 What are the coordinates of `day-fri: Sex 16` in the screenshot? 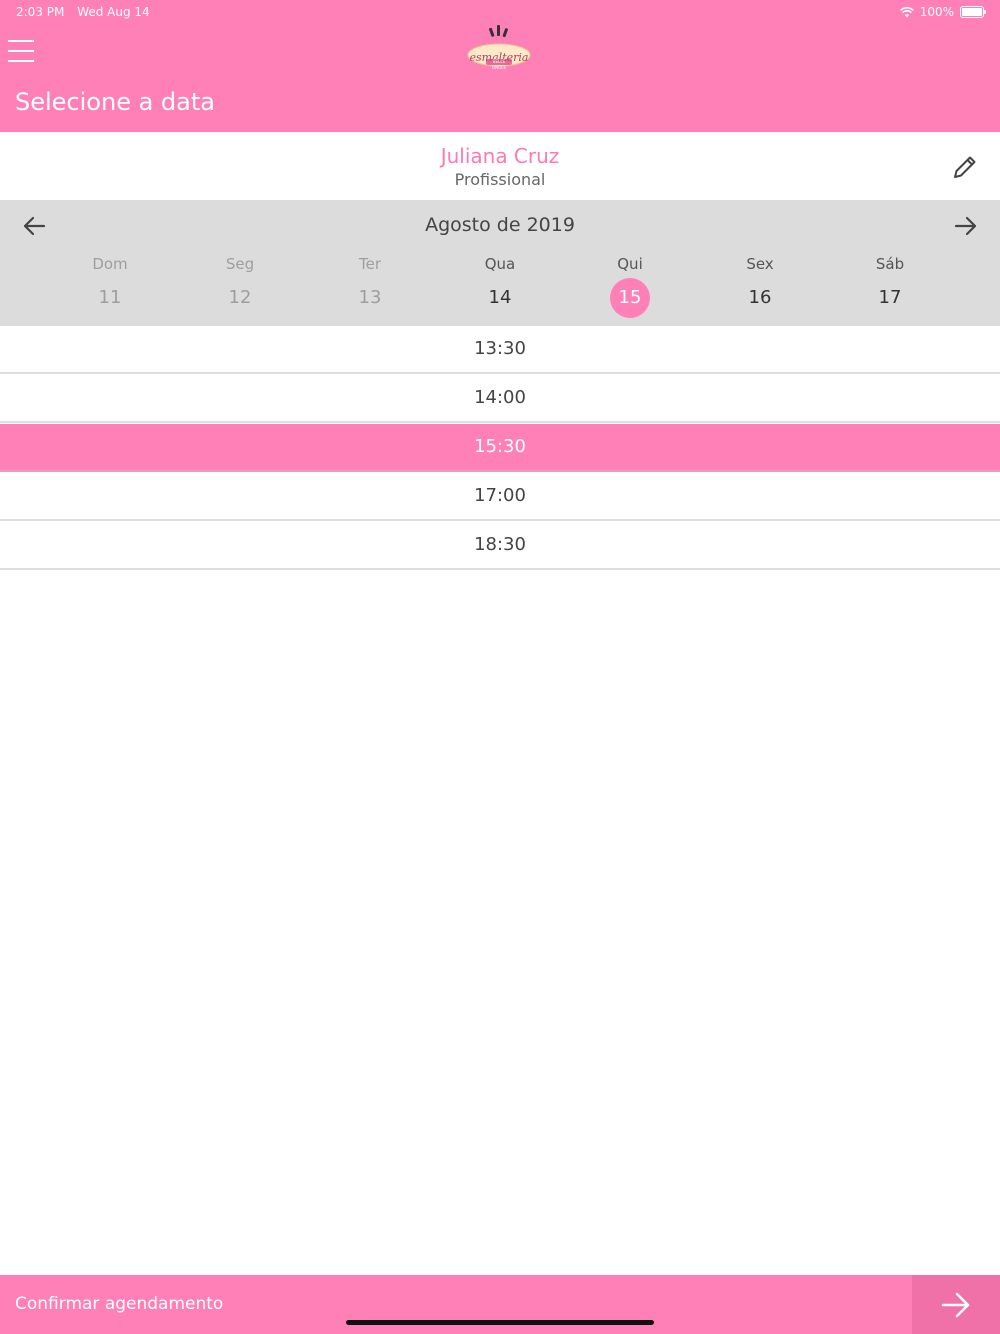 It's located at (760, 286).